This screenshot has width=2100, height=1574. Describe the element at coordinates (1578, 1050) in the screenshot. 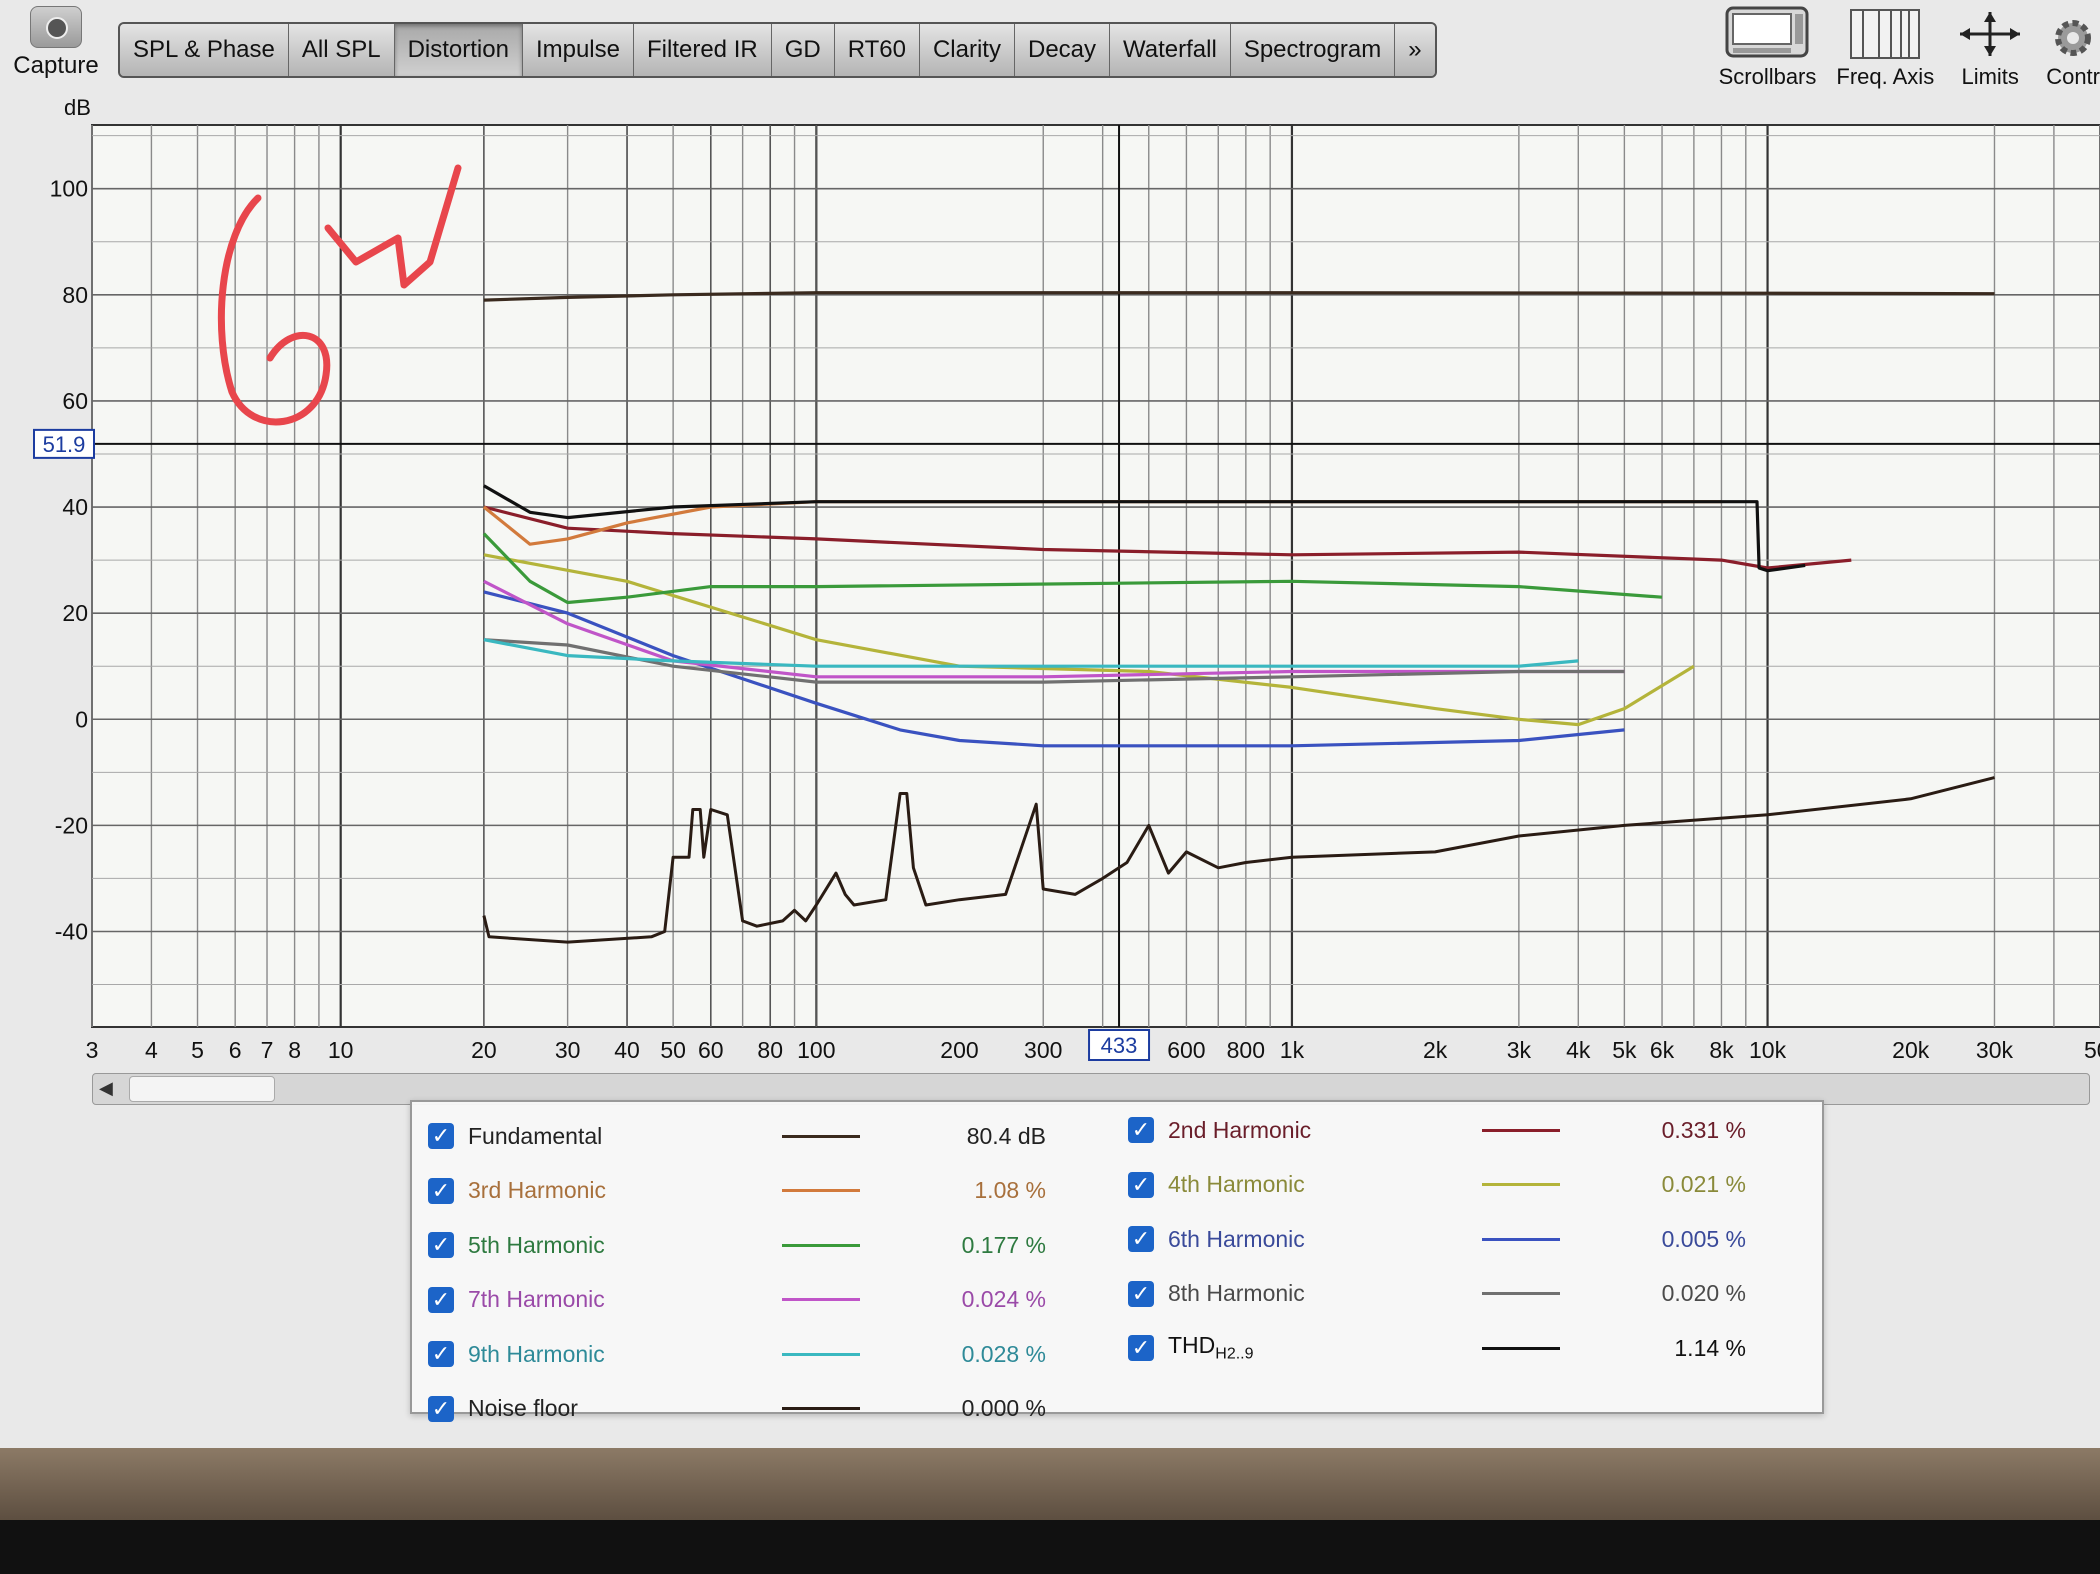

I see `x-tick-label: 4k` at that location.